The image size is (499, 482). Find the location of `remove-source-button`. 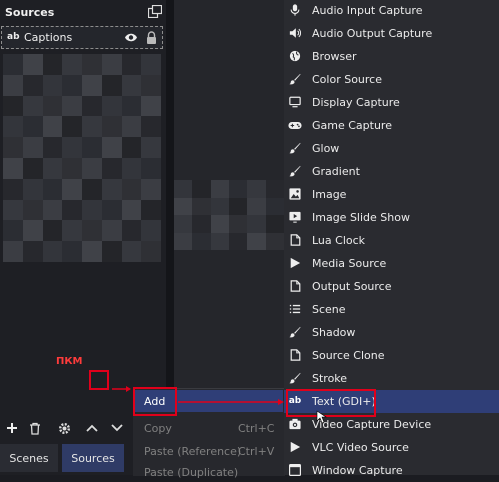

remove-source-button is located at coordinates (35, 428).